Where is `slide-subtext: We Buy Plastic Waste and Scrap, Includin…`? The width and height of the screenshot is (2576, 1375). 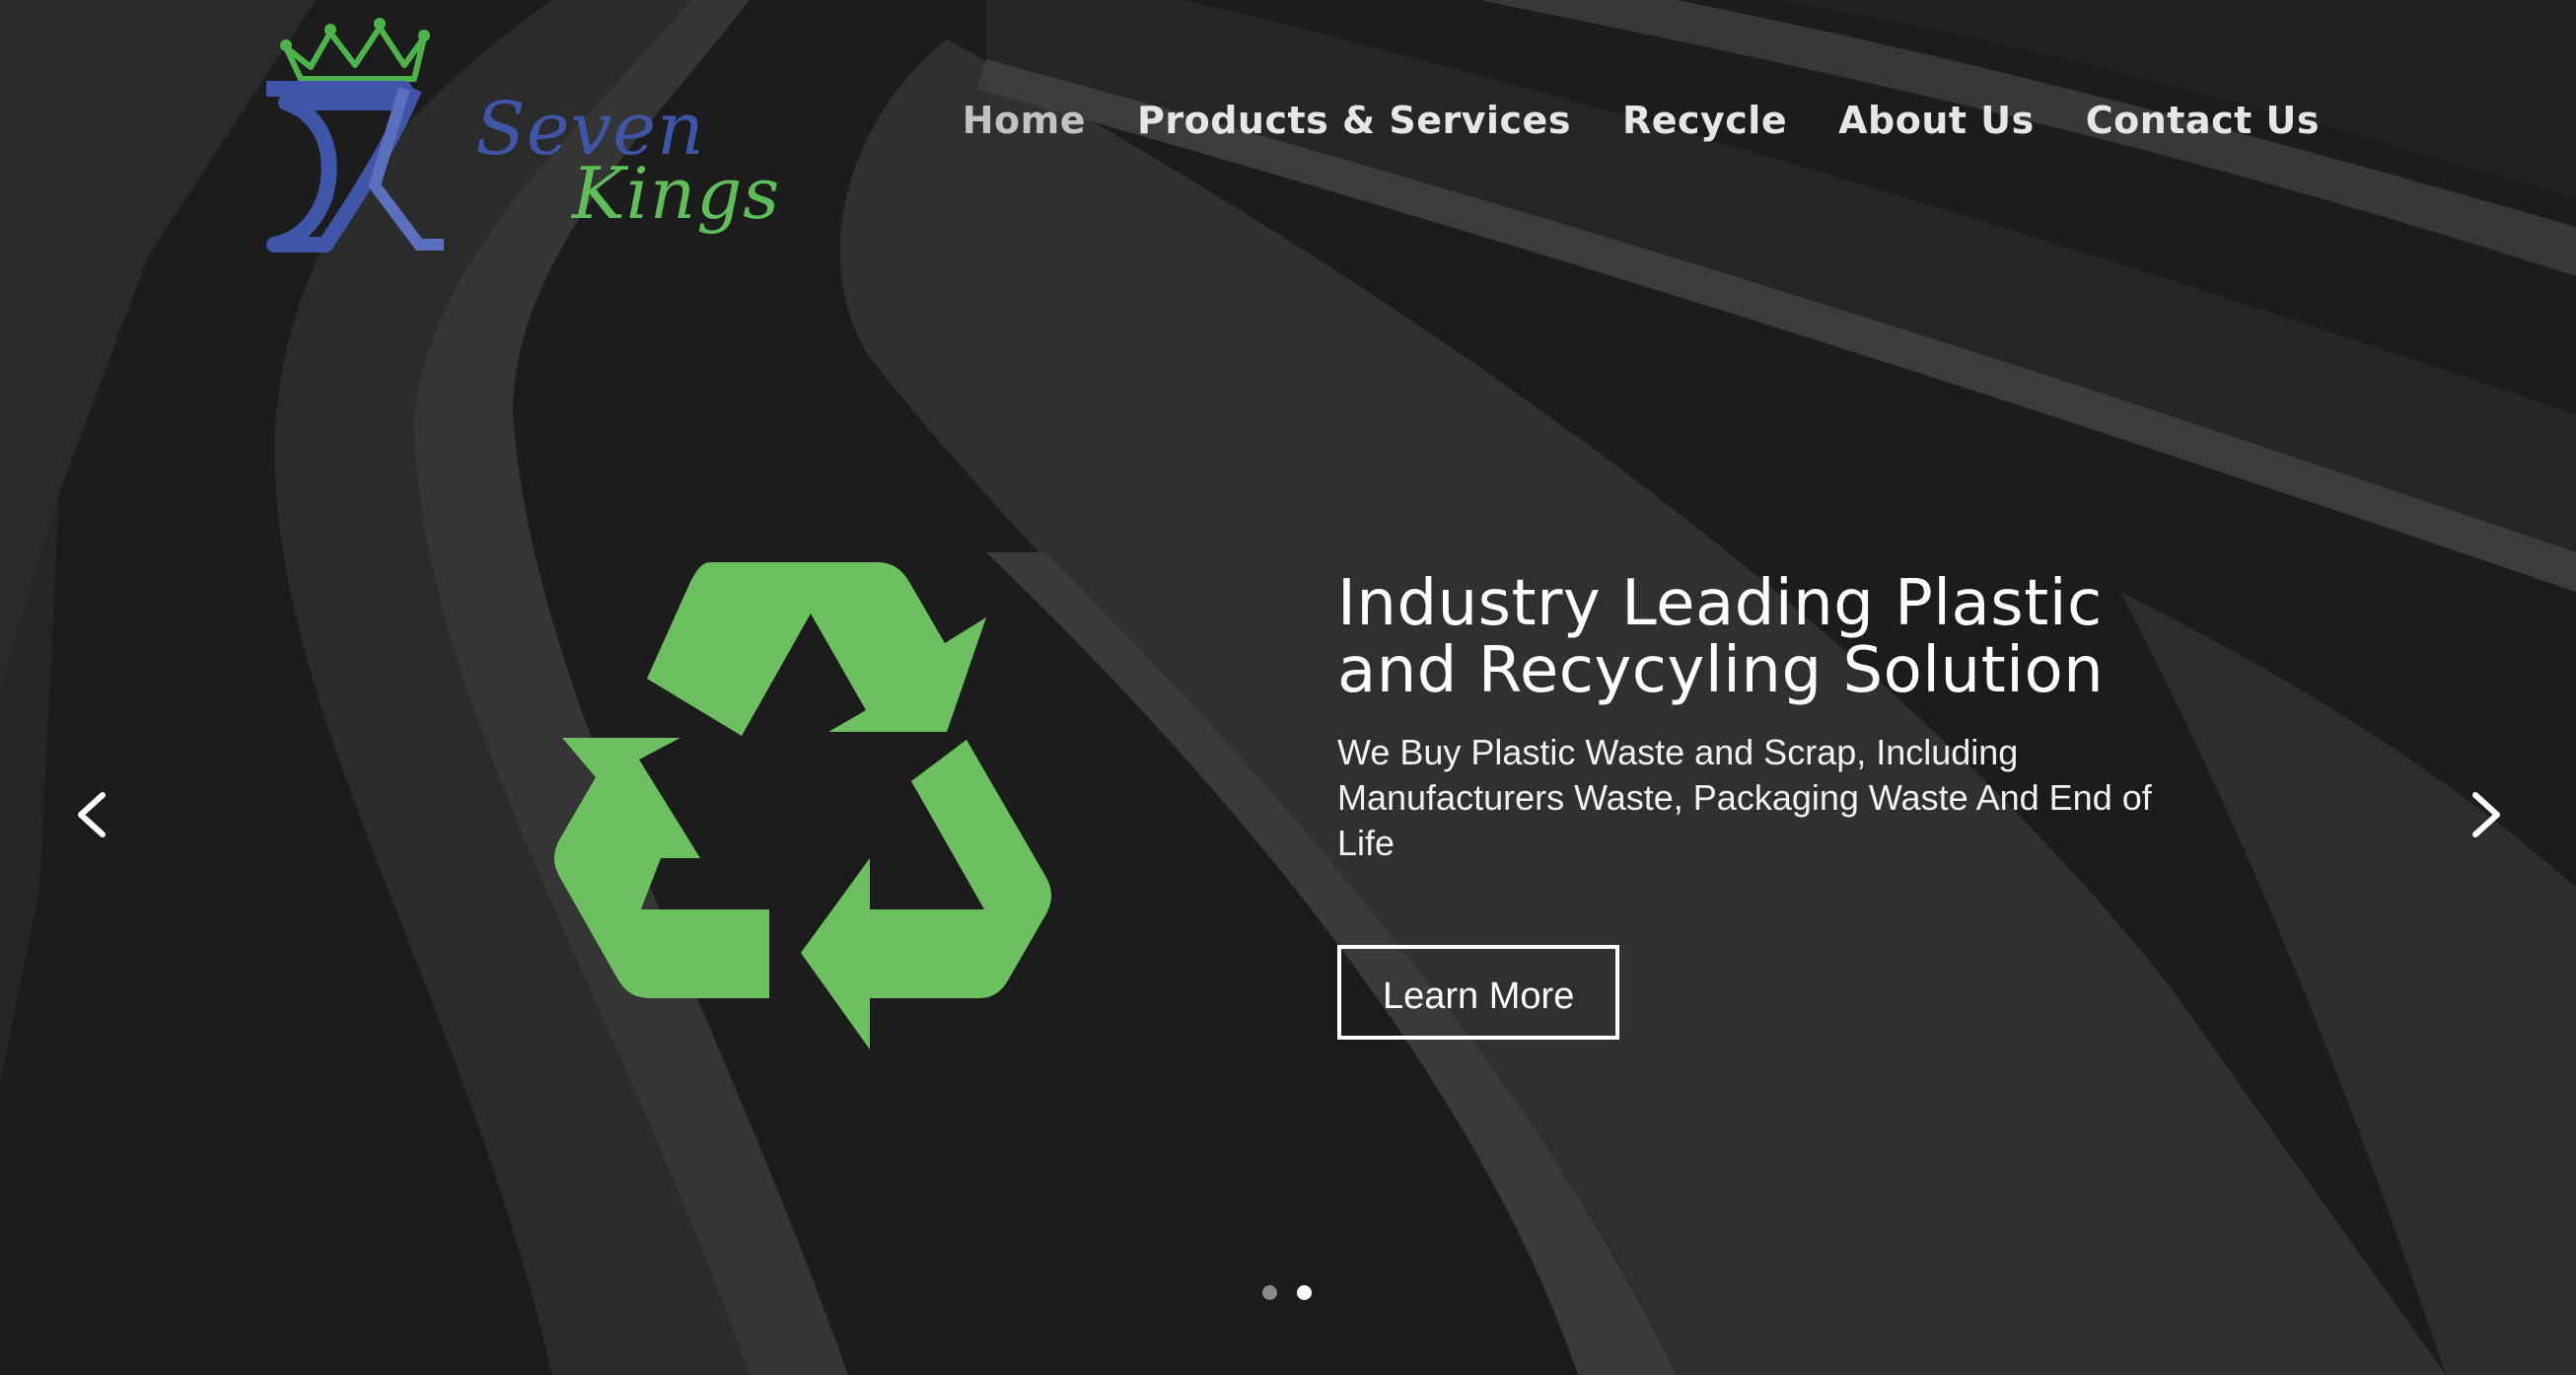
slide-subtext: We Buy Plastic Waste and Scrap, Includin… is located at coordinates (1744, 797).